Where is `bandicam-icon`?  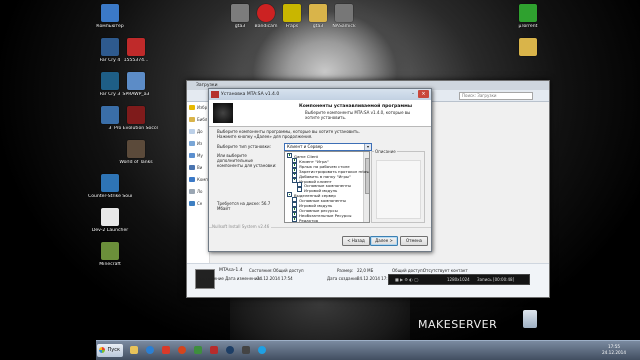
bandicam-icon is located at coordinates (182, 350).